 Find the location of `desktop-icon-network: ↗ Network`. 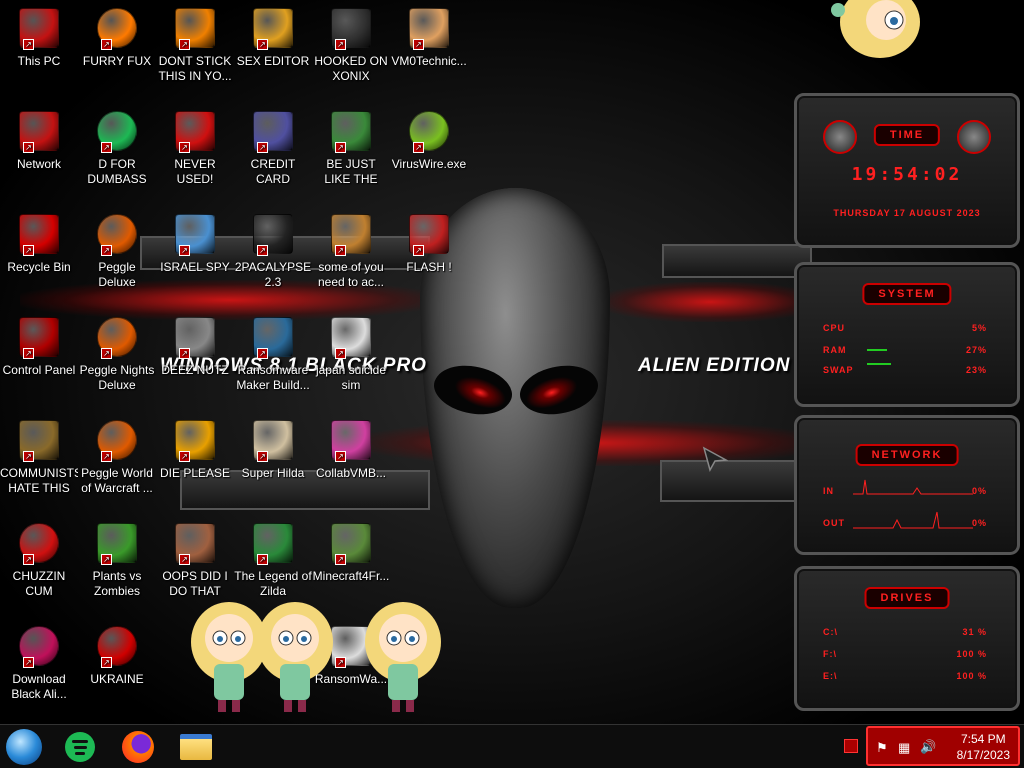

desktop-icon-network: ↗ Network is located at coordinates (39, 139).